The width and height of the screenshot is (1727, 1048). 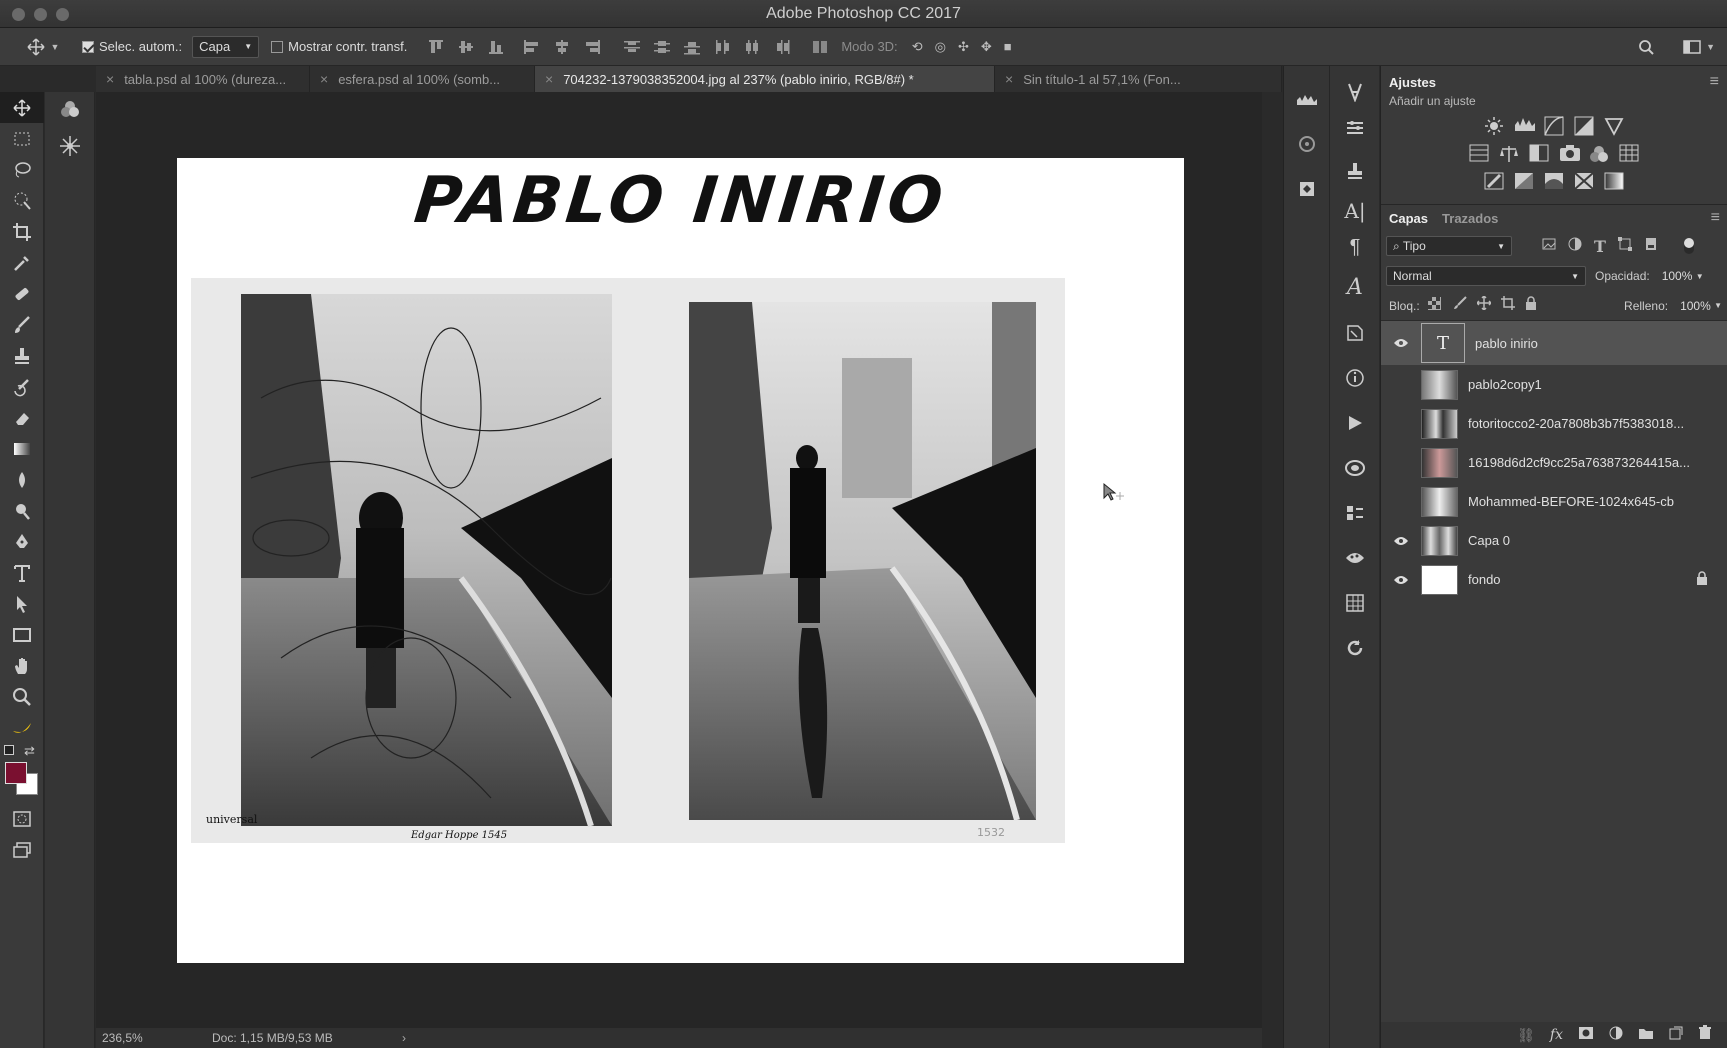 I want to click on banana-icon, so click(x=22, y=727).